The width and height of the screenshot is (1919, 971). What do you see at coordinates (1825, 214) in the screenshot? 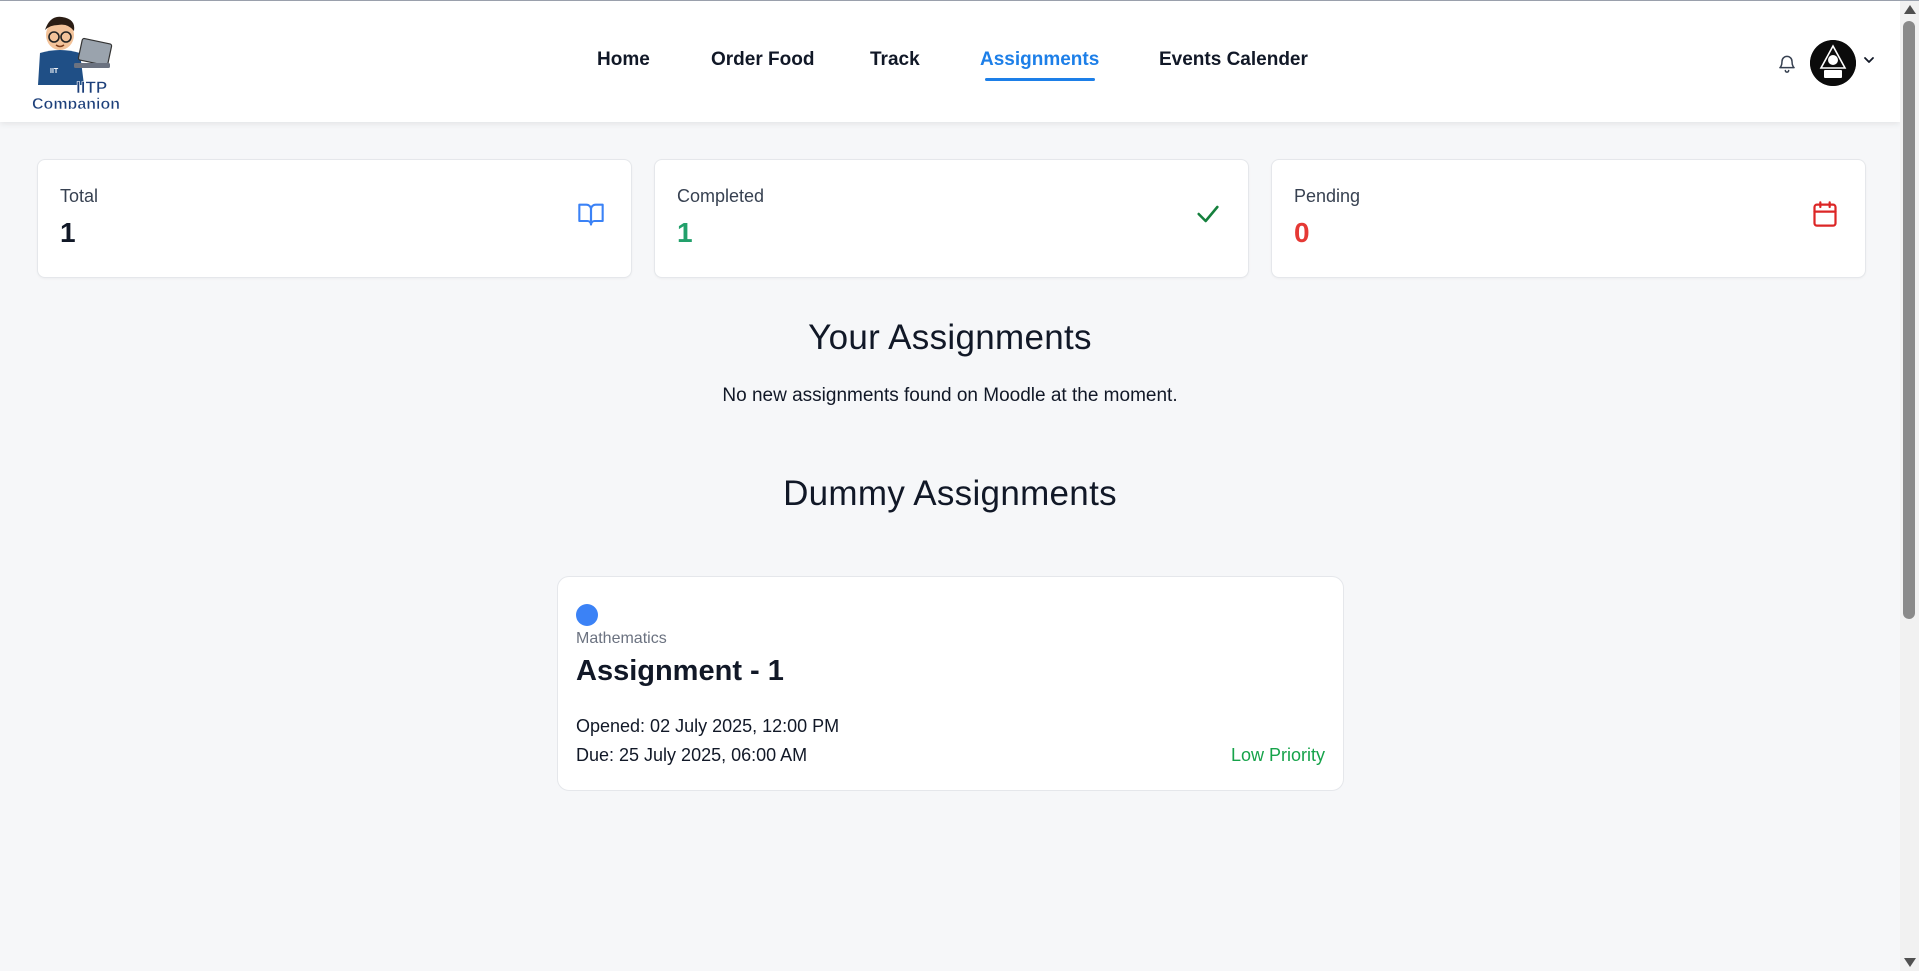
I see `calendar-icon` at bounding box center [1825, 214].